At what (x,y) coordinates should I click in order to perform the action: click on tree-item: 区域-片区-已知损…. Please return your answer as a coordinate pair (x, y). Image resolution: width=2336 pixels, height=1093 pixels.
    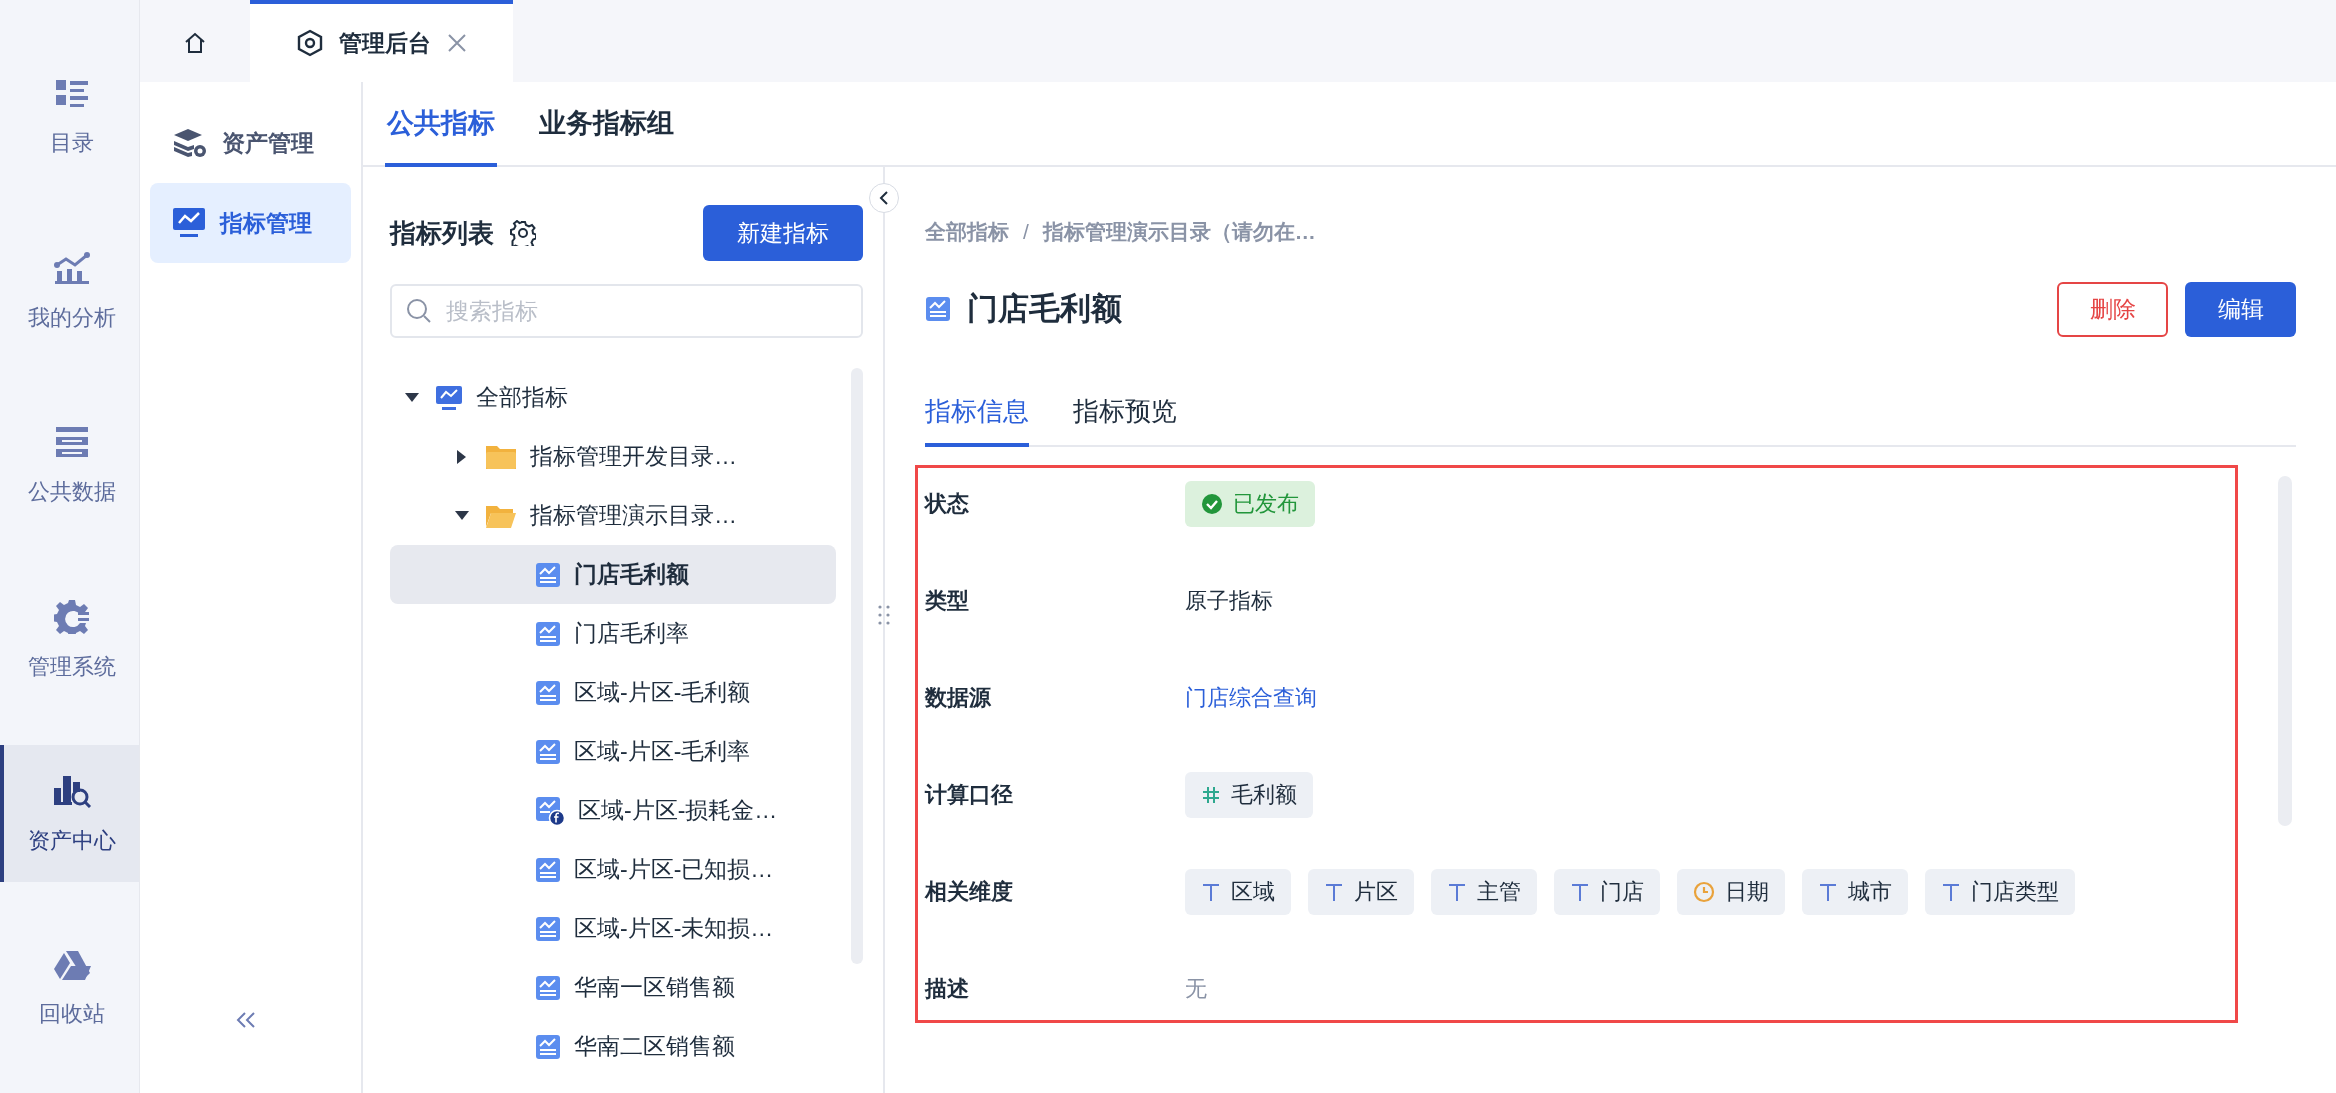
    Looking at the image, I should click on (613, 869).